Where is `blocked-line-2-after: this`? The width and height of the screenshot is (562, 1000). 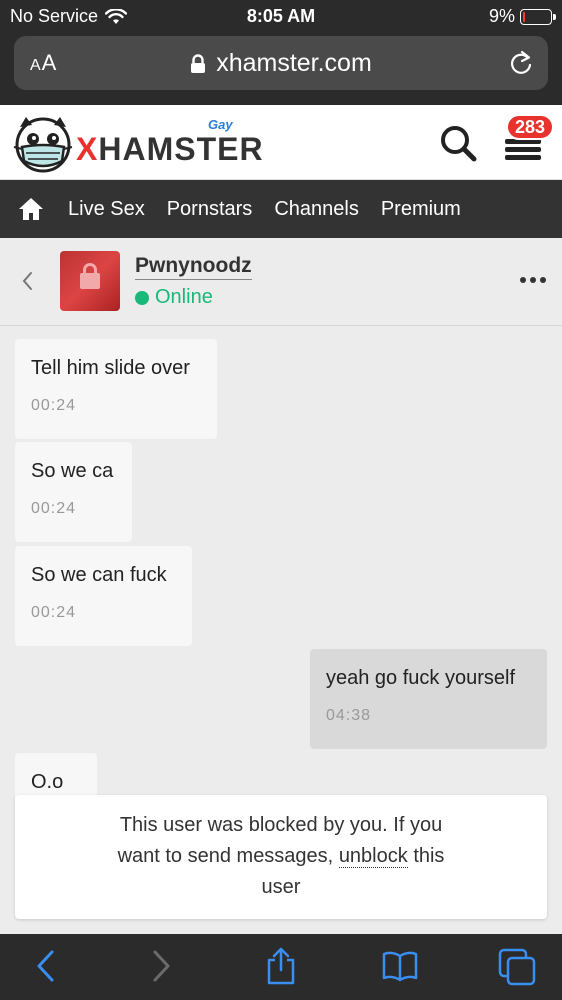
blocked-line-2-after: this is located at coordinates (429, 856).